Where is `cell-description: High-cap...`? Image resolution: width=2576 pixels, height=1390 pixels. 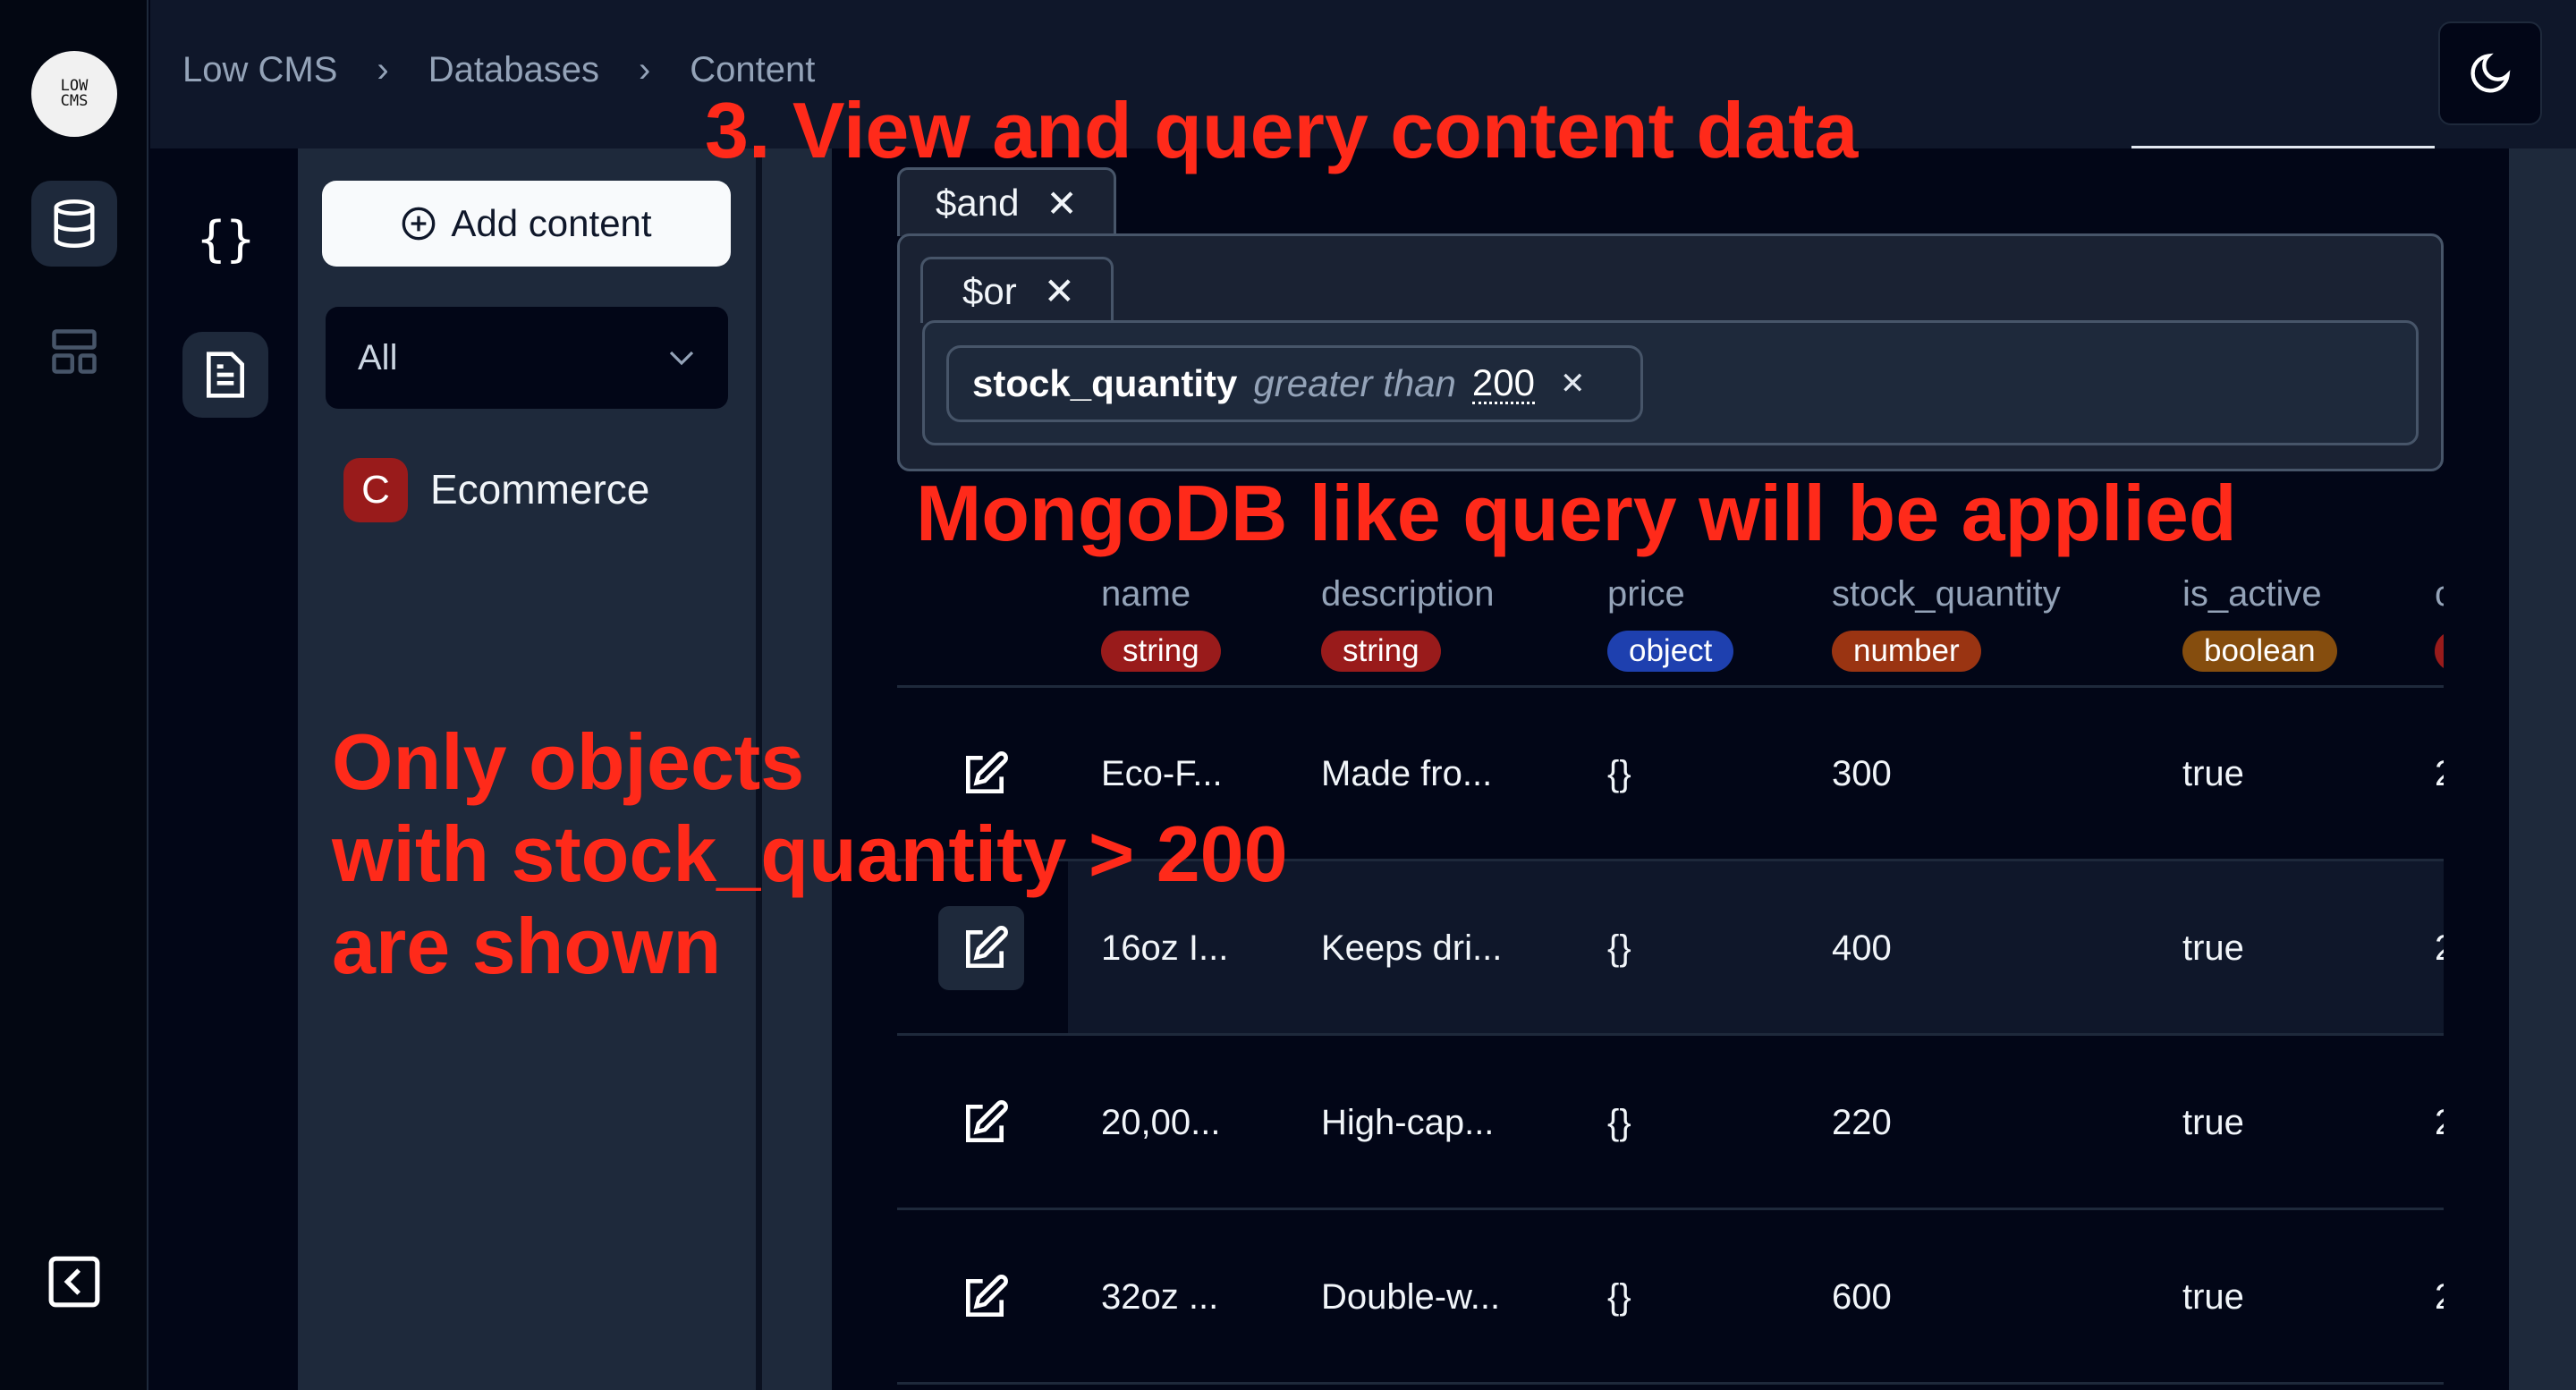
cell-description: High-cap... is located at coordinates (1408, 1122).